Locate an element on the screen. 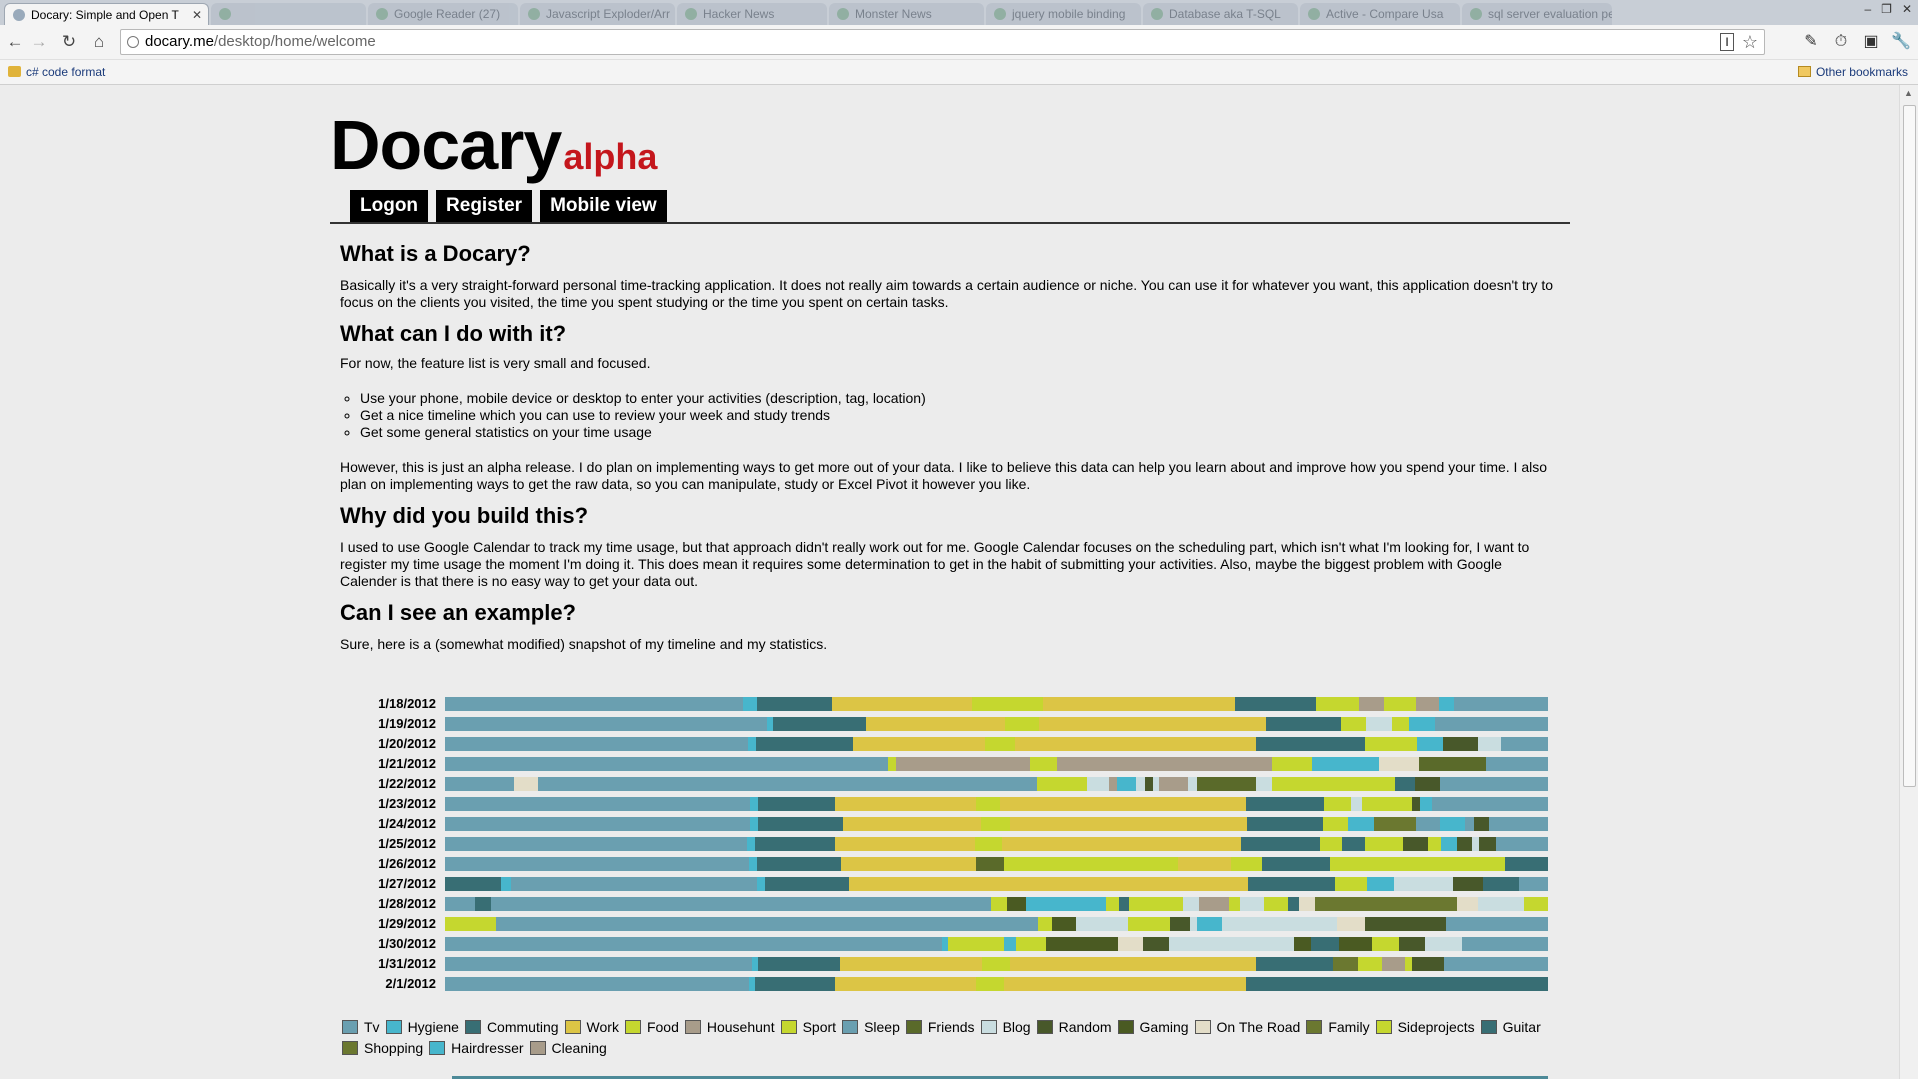 The width and height of the screenshot is (1918, 1079). other-bookmarks: Other bookmarks is located at coordinates (1852, 72).